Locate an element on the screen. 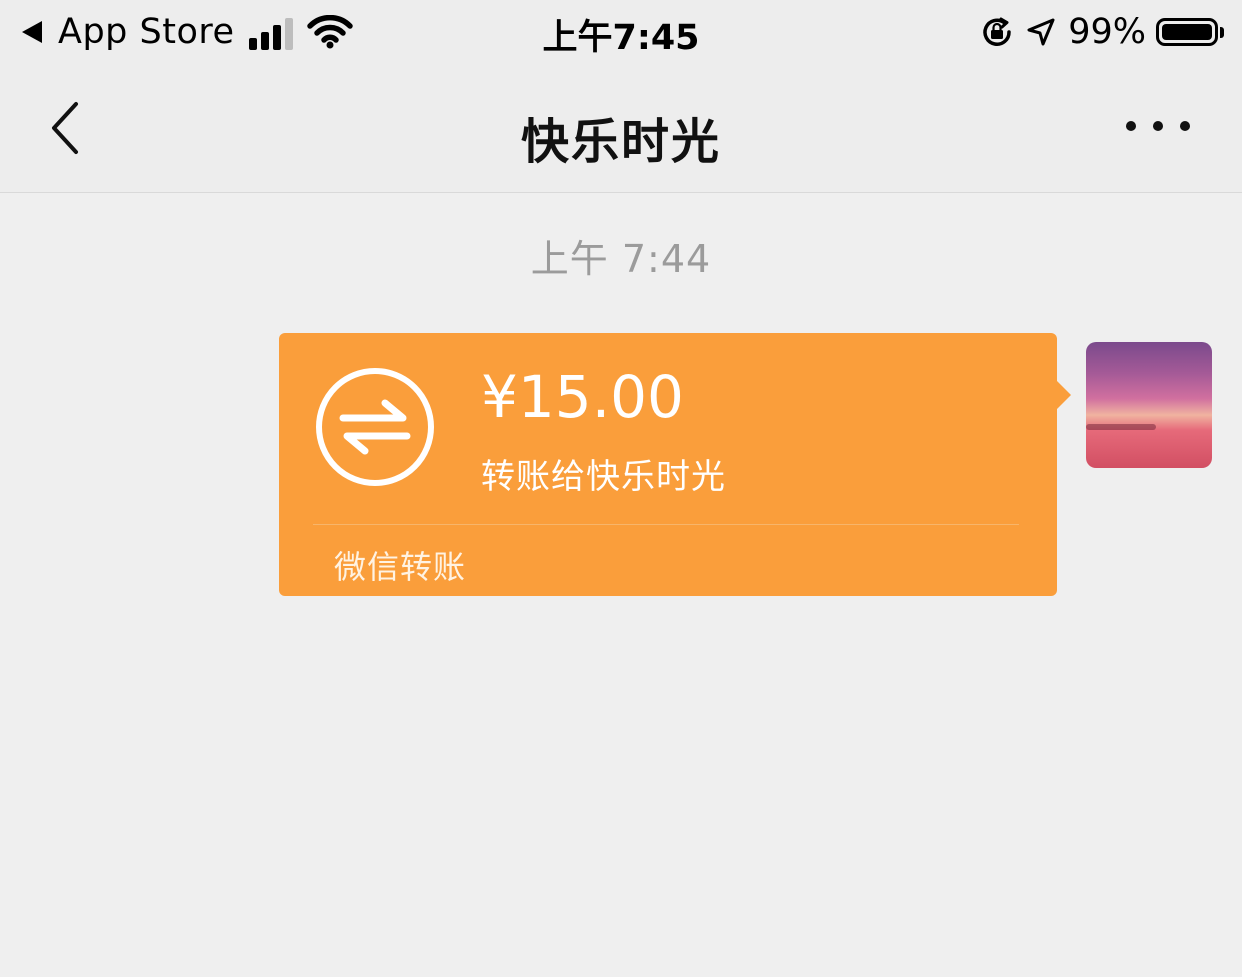  more-options-button is located at coordinates (1158, 126).